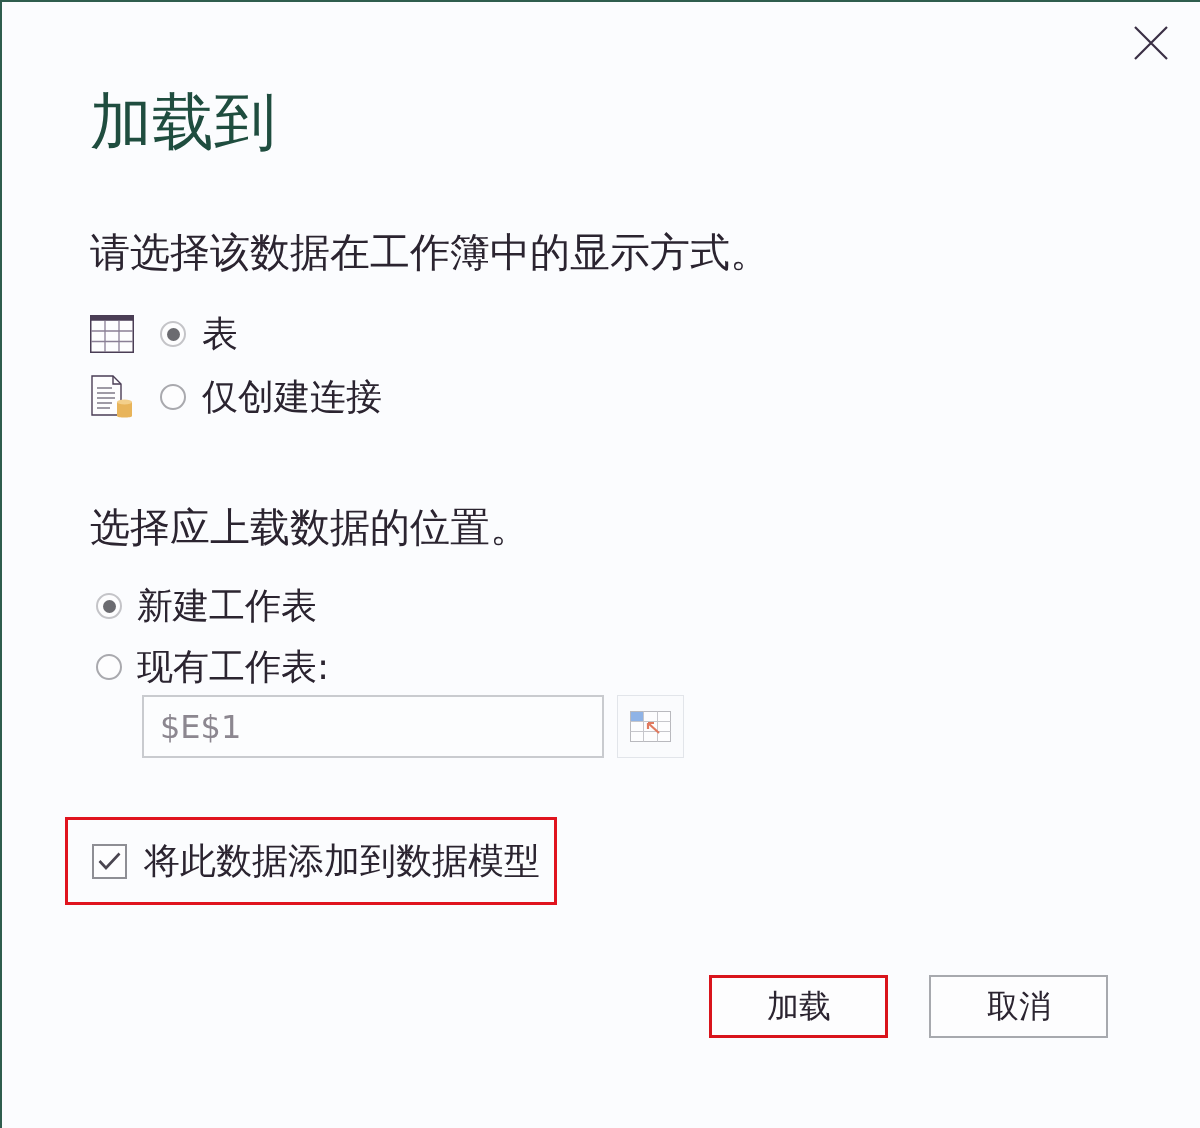 The width and height of the screenshot is (1200, 1128). I want to click on option-label: 仅创建连接, so click(292, 397).